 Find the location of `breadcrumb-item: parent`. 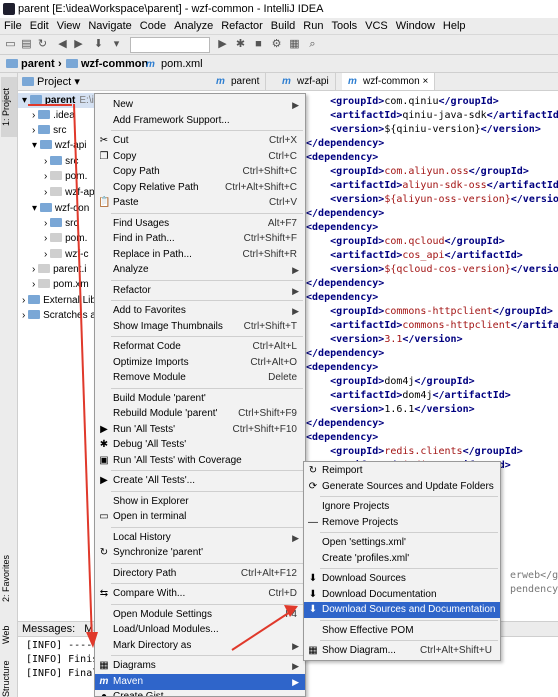

breadcrumb-item: parent is located at coordinates (30, 64).